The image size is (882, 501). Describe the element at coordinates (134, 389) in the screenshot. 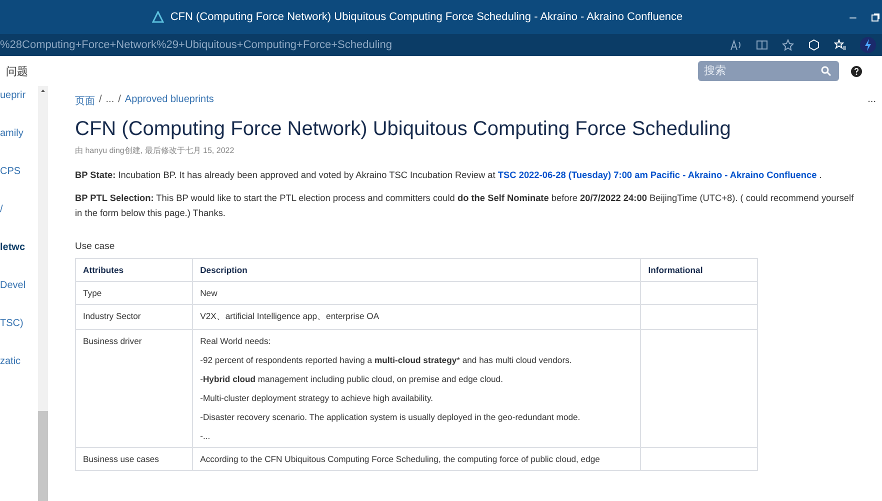

I see `table-cell: Business driver` at that location.